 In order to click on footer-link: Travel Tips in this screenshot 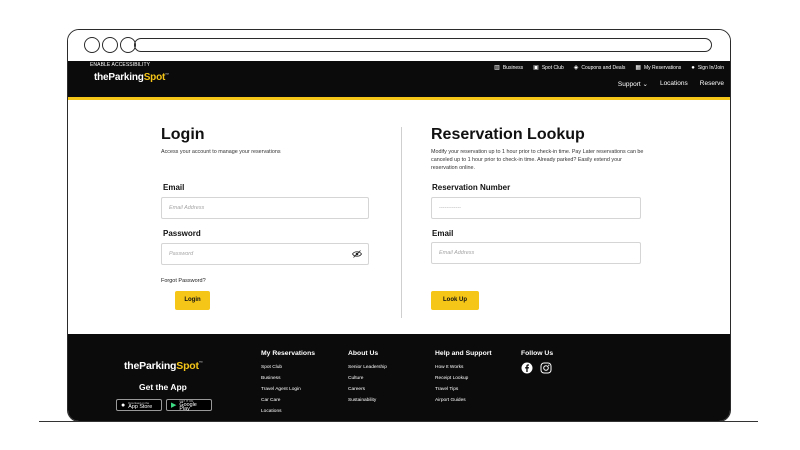, I will do `click(463, 389)`.